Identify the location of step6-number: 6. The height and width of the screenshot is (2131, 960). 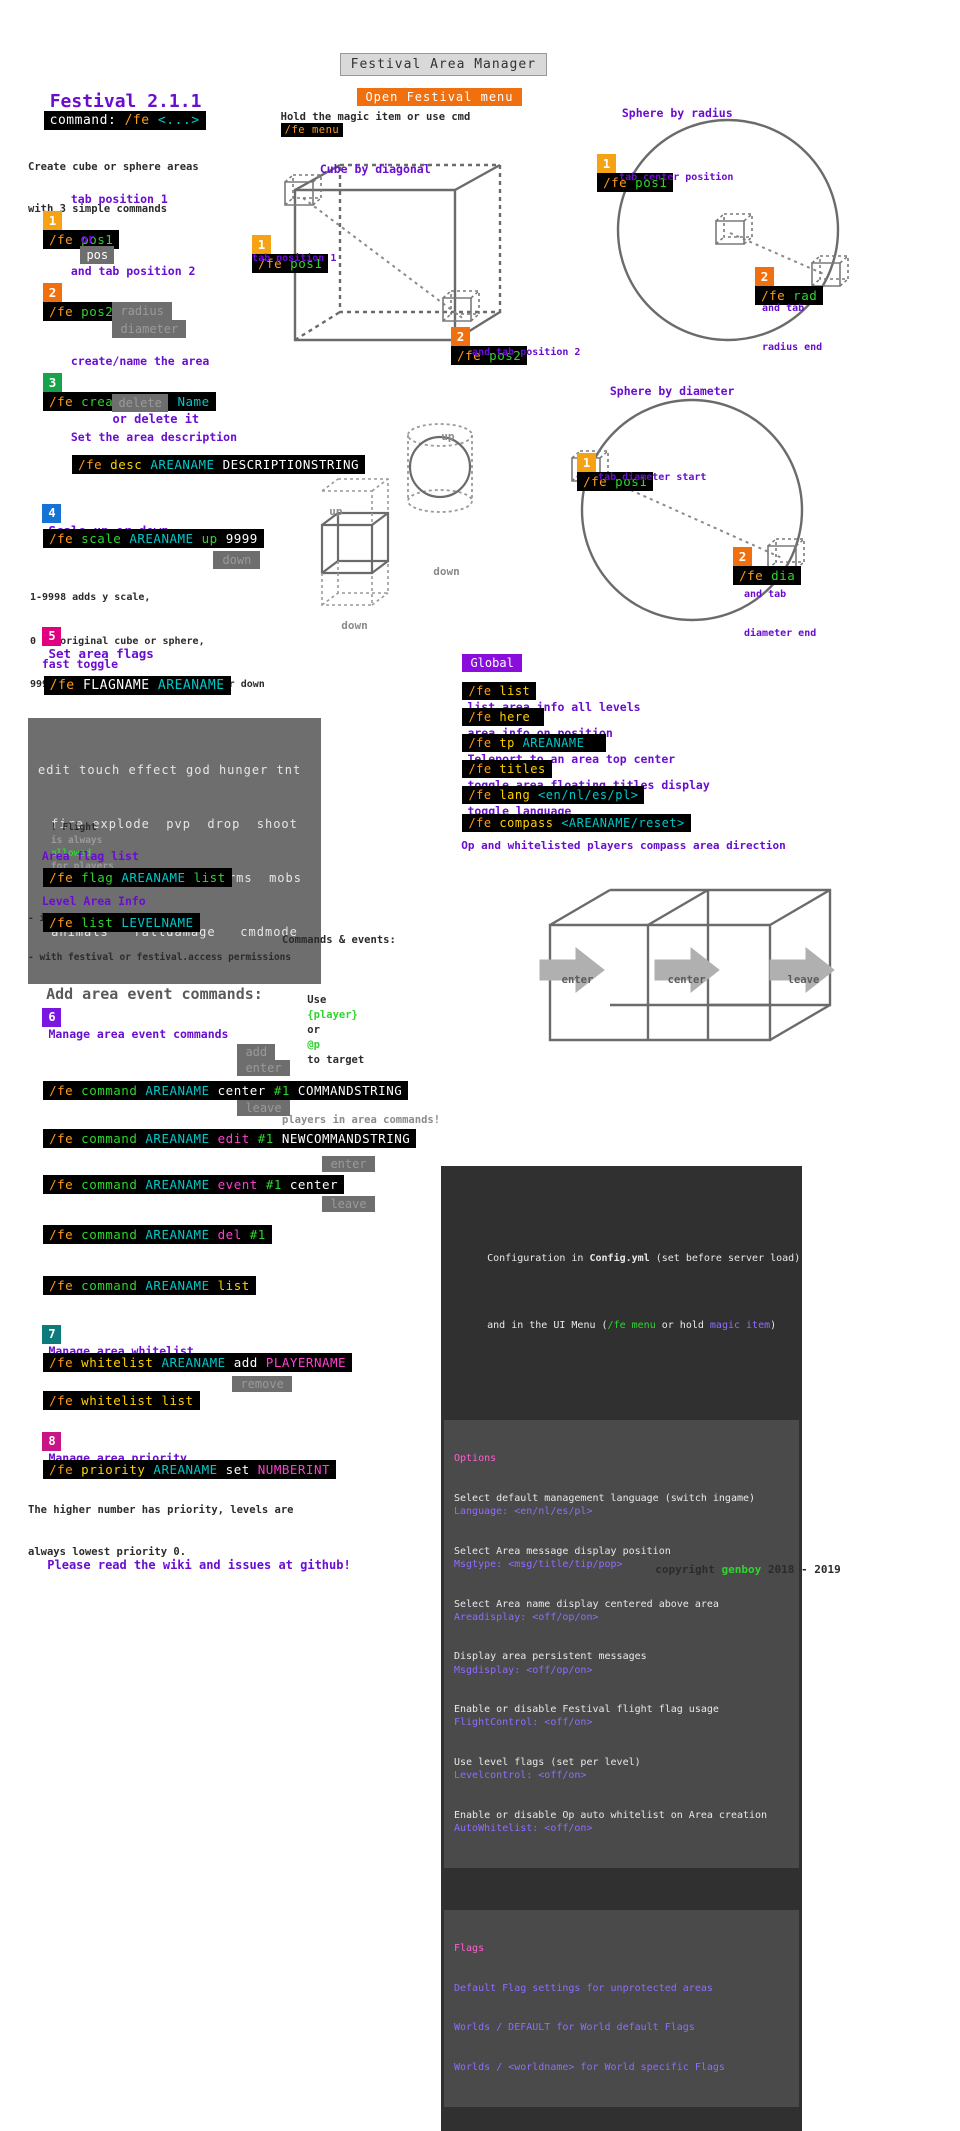
(52, 1017).